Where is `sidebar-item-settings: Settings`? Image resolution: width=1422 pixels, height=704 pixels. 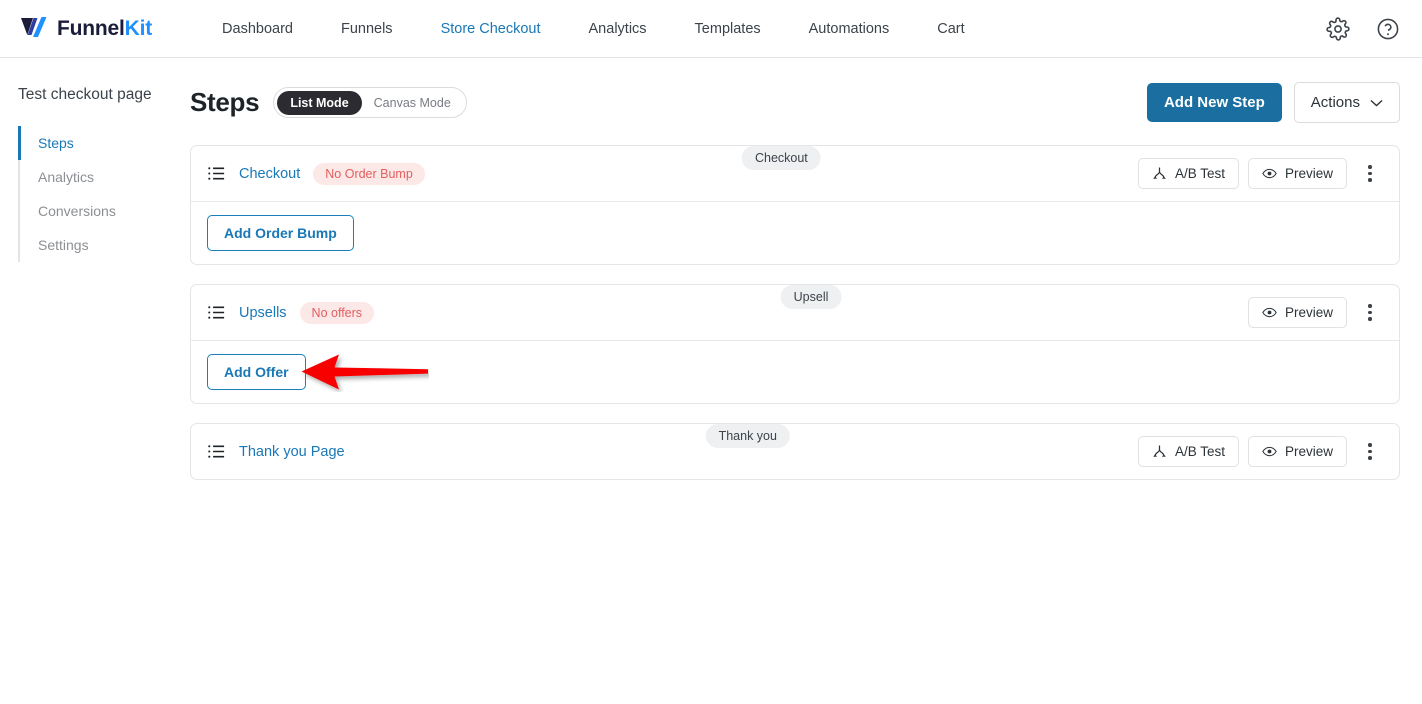 sidebar-item-settings: Settings is located at coordinates (104, 245).